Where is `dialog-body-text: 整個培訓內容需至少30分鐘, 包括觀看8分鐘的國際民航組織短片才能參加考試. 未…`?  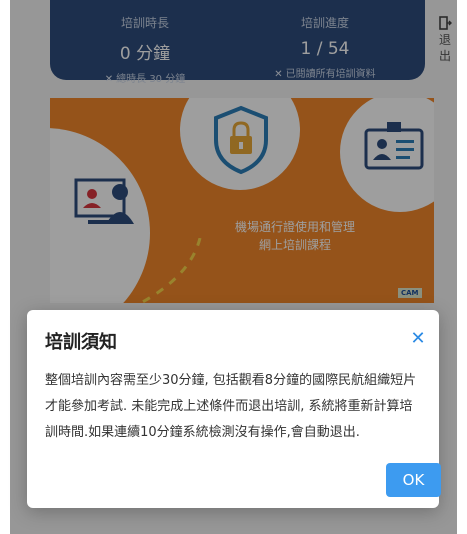
dialog-body-text: 整個培訓內容需至少30分鐘, 包括觀看8分鐘的國際民航組織短片才能參加考試. 未… is located at coordinates (231, 406).